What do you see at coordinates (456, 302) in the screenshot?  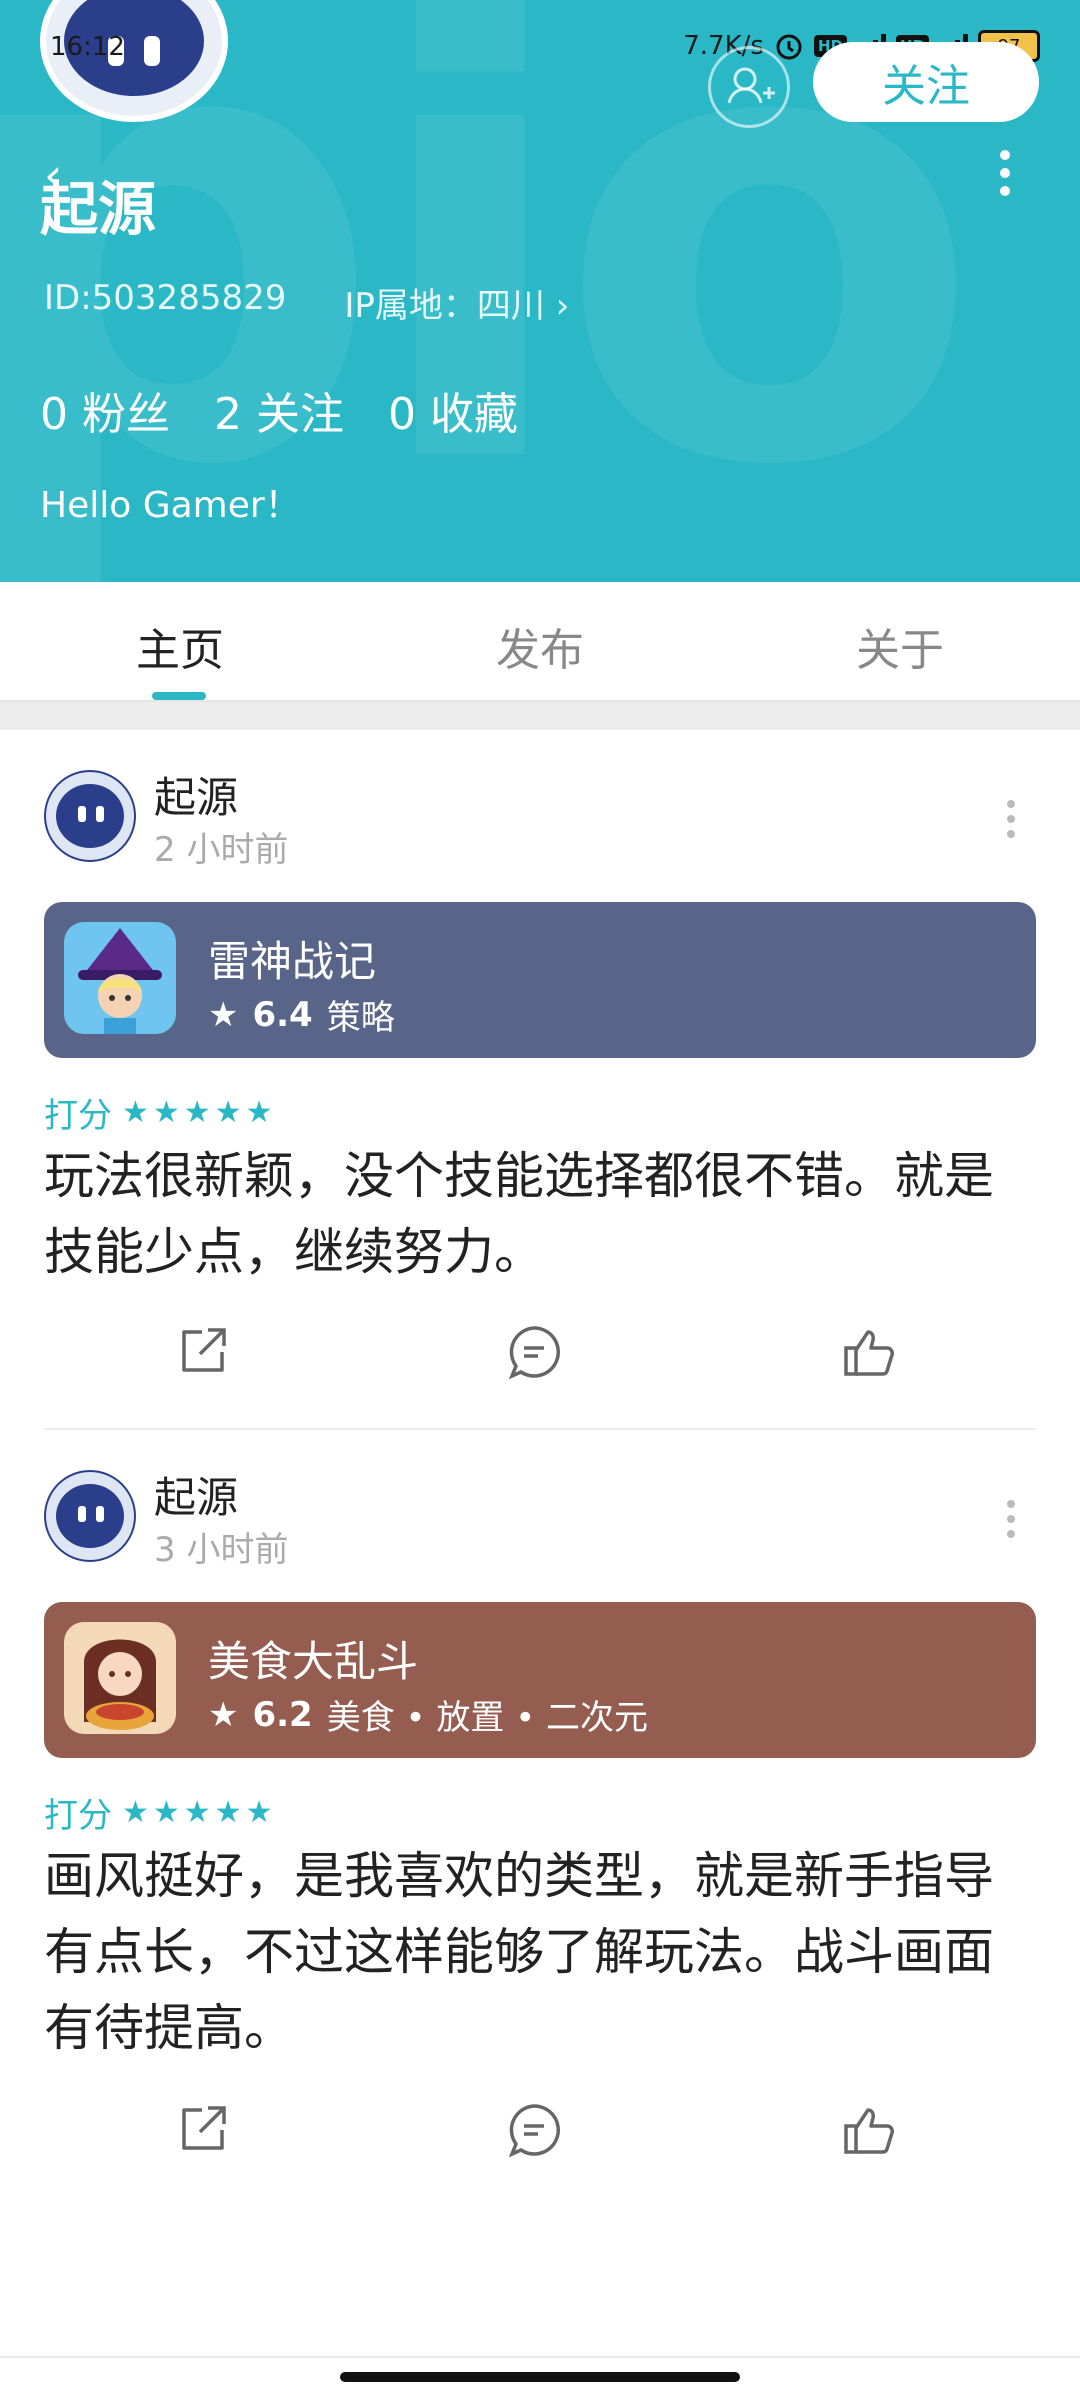 I see `ip-location: IP属地：四川 ›` at bounding box center [456, 302].